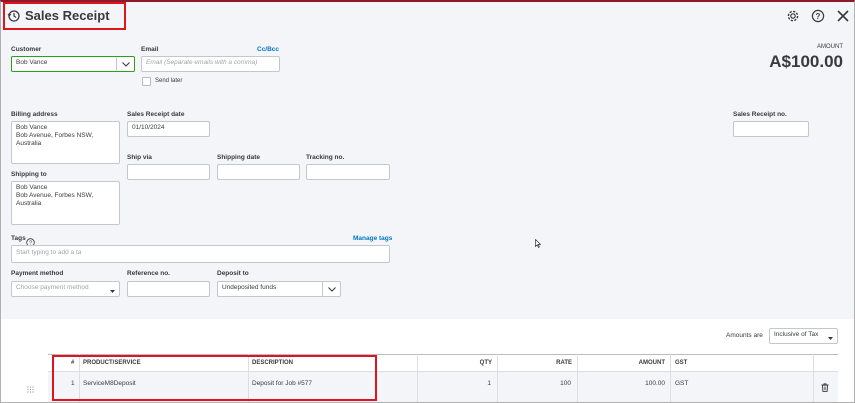 The image size is (855, 403). What do you see at coordinates (148, 127) in the screenshot?
I see `receipt-date-value: 01/10/2024` at bounding box center [148, 127].